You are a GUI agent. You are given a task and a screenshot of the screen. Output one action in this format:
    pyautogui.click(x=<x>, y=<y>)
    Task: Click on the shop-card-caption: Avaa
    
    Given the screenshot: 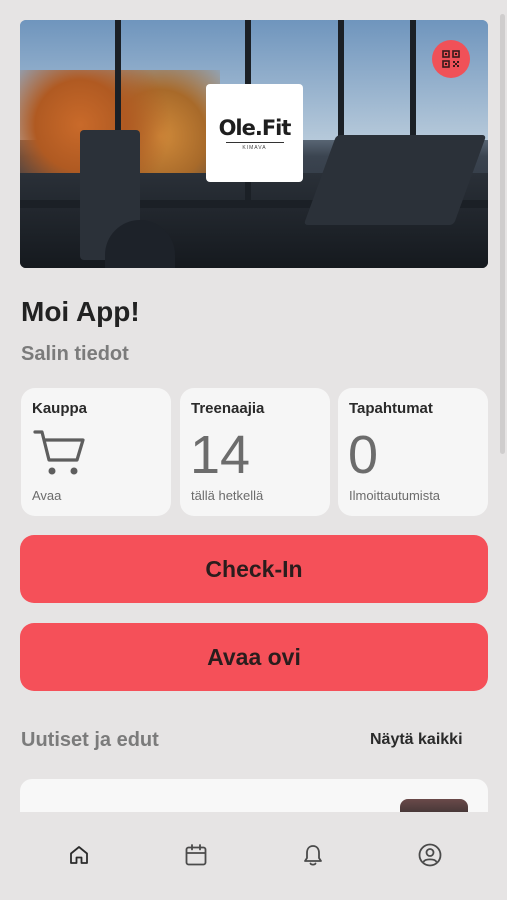 What is the action you would take?
    pyautogui.click(x=47, y=495)
    